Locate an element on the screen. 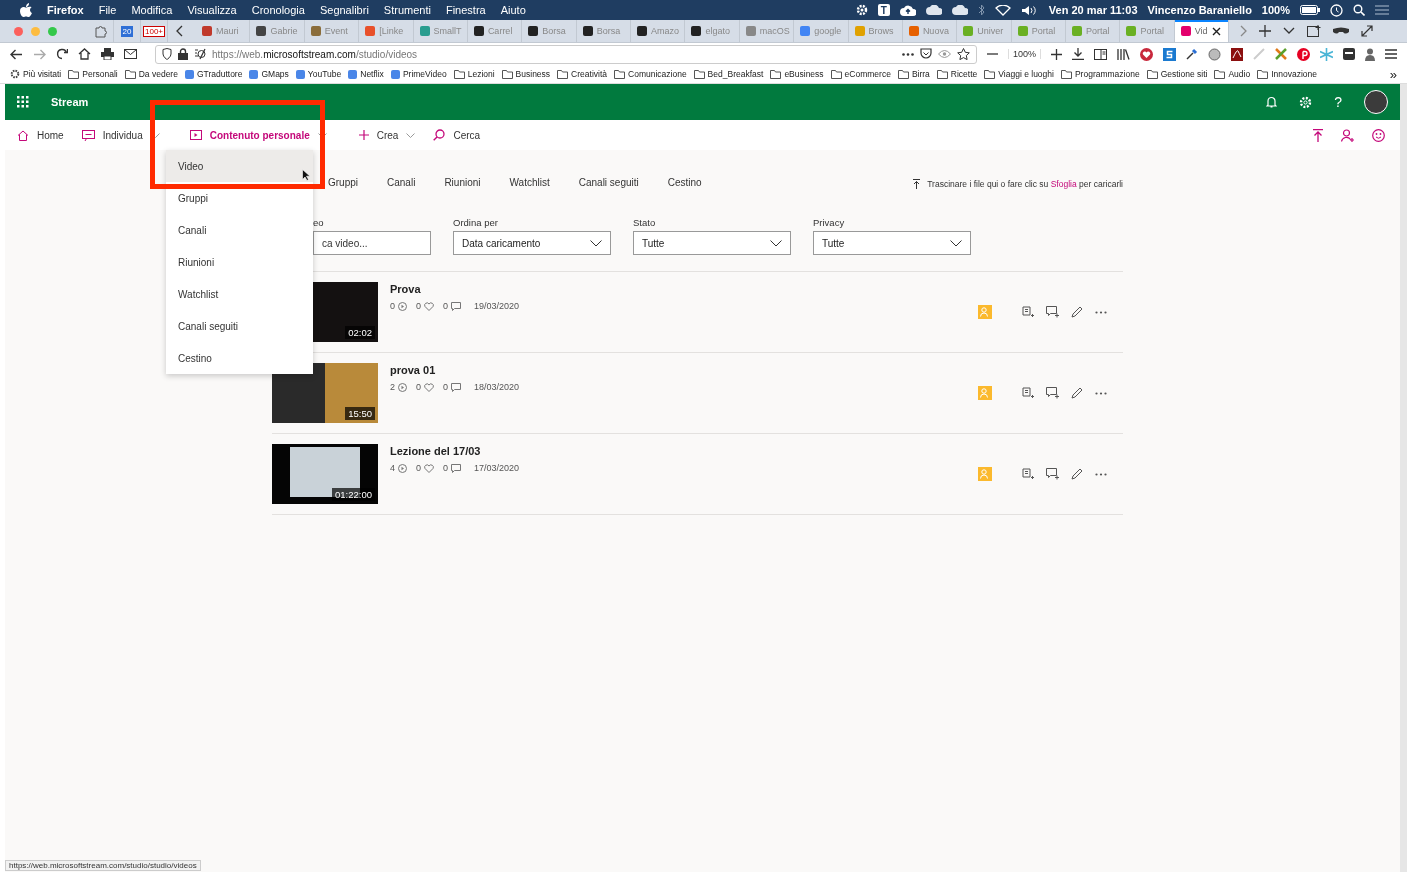 The width and height of the screenshot is (1407, 872). bookmark-item: Birra is located at coordinates (913, 74).